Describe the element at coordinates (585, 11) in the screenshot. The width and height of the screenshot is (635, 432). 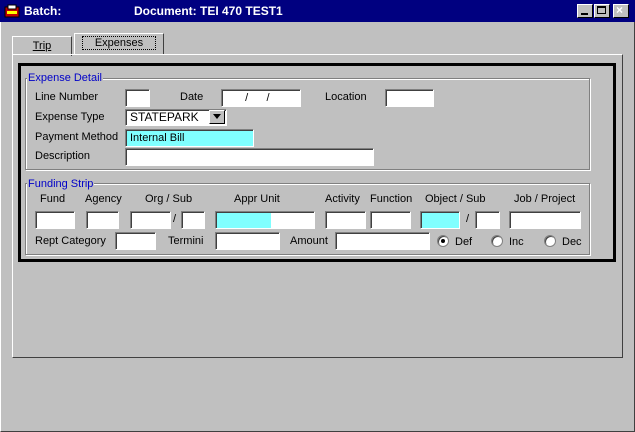
I see `minimize-button` at that location.